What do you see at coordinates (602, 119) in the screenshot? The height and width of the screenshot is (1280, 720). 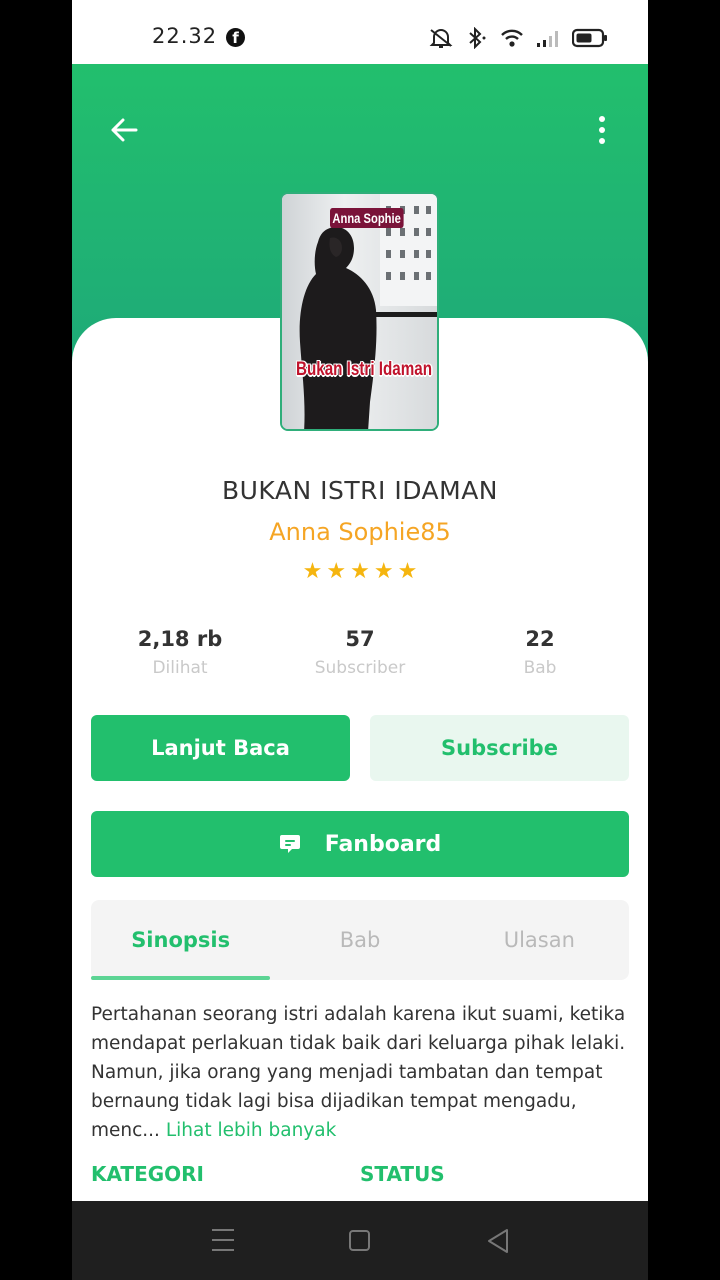 I see `more-vertical-icon` at bounding box center [602, 119].